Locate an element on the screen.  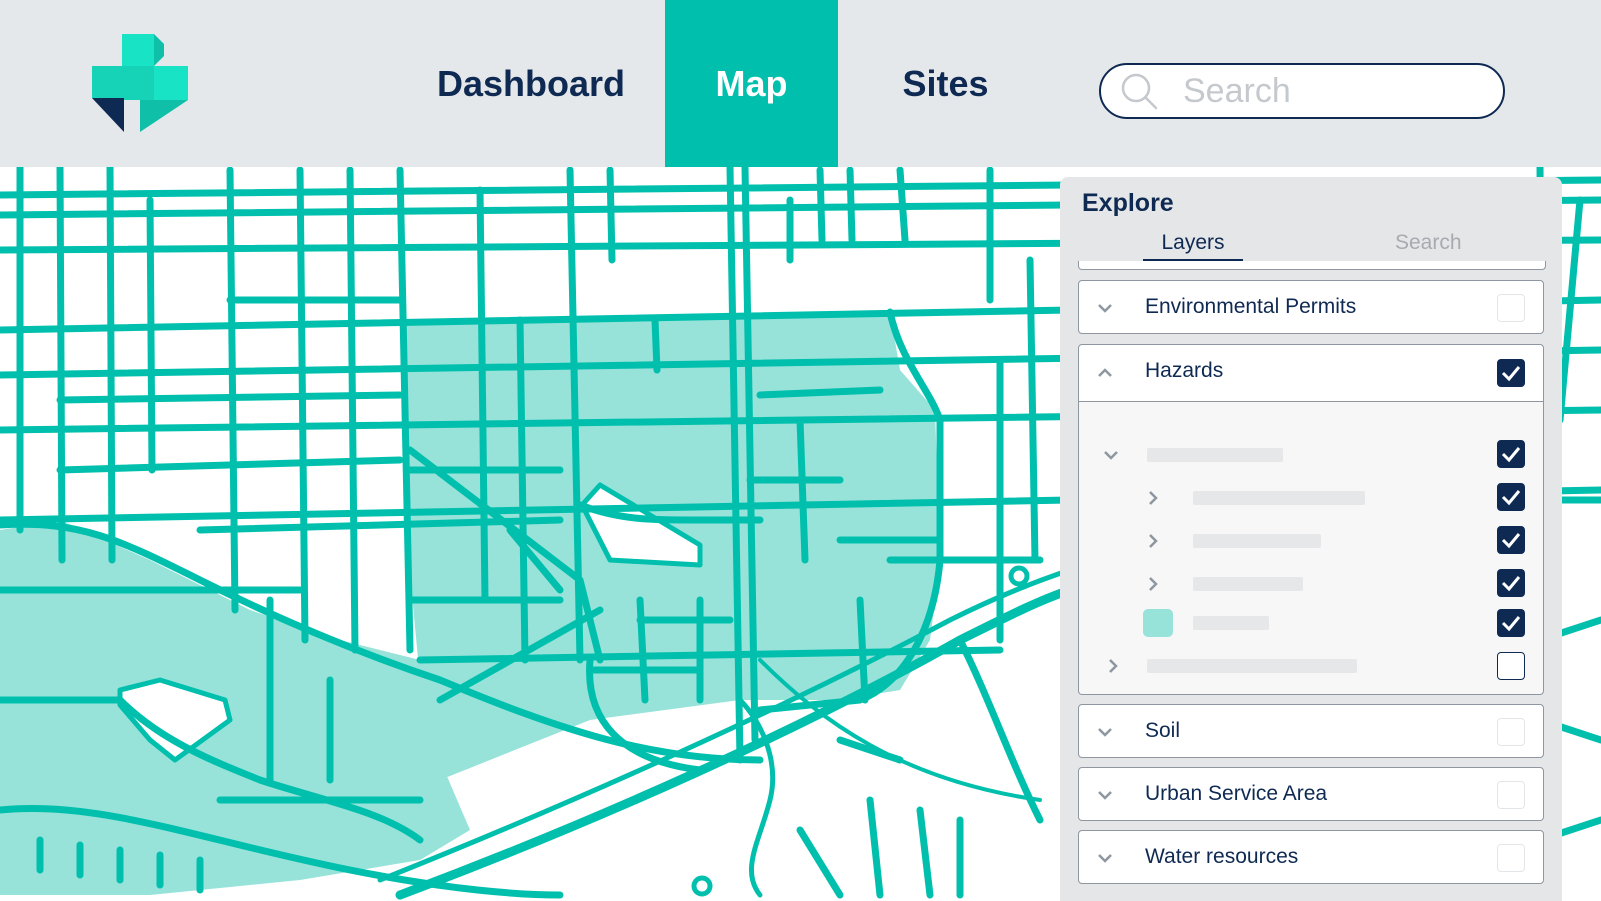
hazards-sublayers is located at coordinates (1311, 548).